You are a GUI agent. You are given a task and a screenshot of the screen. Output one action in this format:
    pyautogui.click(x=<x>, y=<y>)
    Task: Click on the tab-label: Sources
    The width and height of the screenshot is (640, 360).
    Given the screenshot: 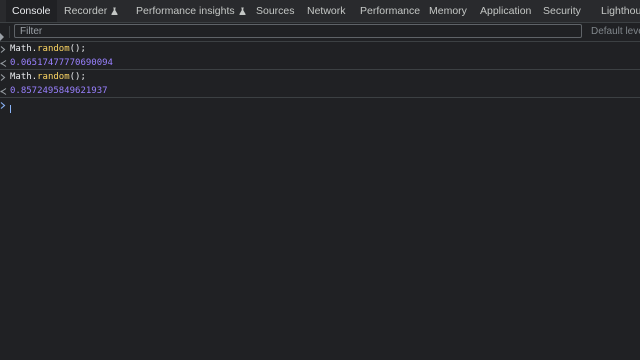 What is the action you would take?
    pyautogui.click(x=275, y=11)
    